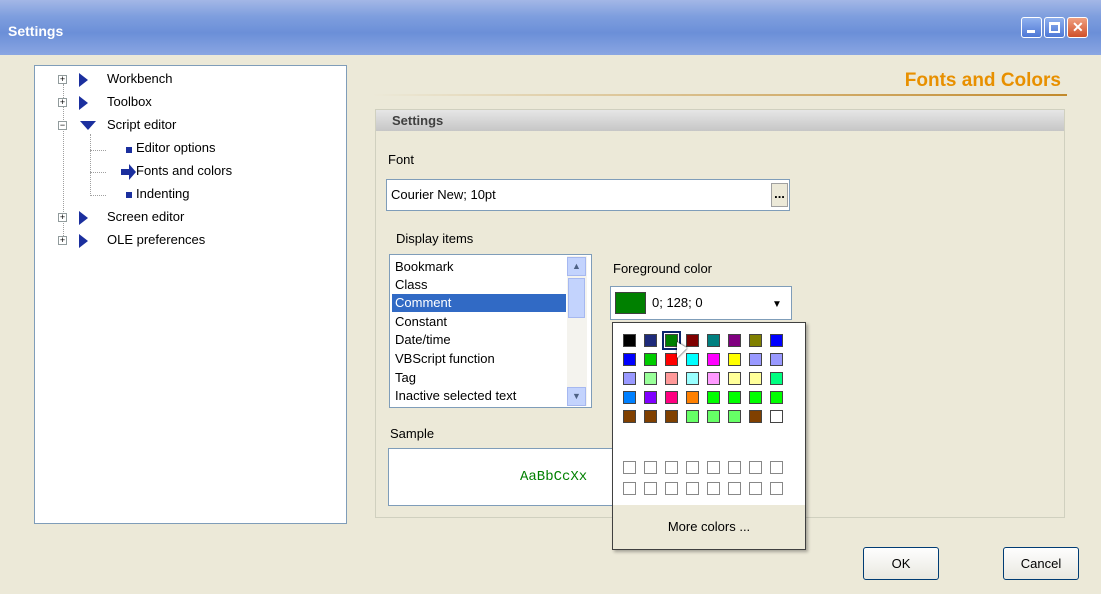  I want to click on tree-item-toolbox: Toolbox, so click(129, 102).